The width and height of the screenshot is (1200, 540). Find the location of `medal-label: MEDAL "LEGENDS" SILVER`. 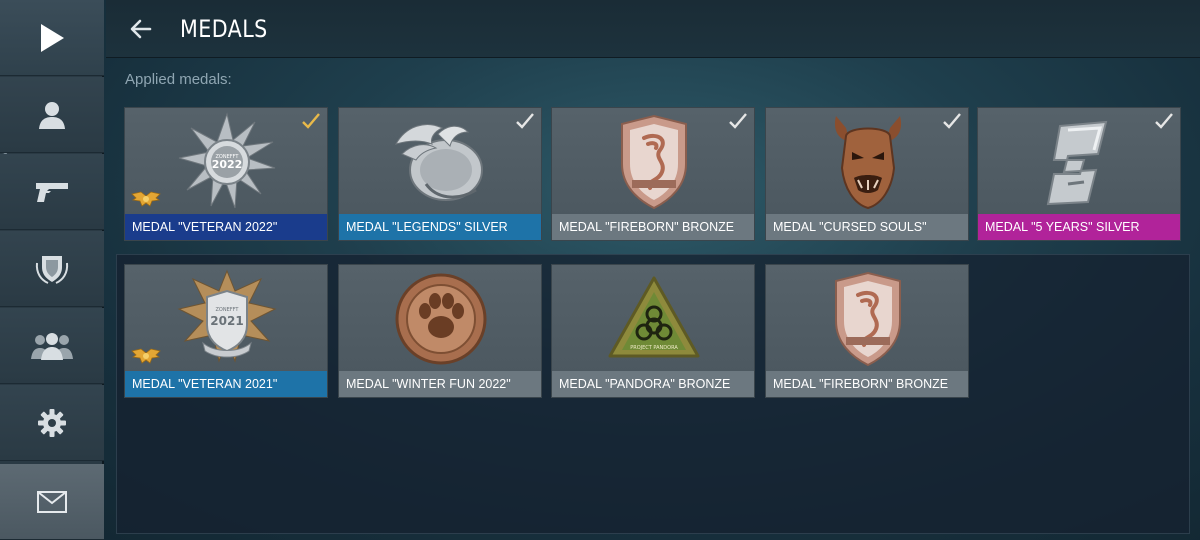

medal-label: MEDAL "LEGENDS" SILVER is located at coordinates (440, 227).